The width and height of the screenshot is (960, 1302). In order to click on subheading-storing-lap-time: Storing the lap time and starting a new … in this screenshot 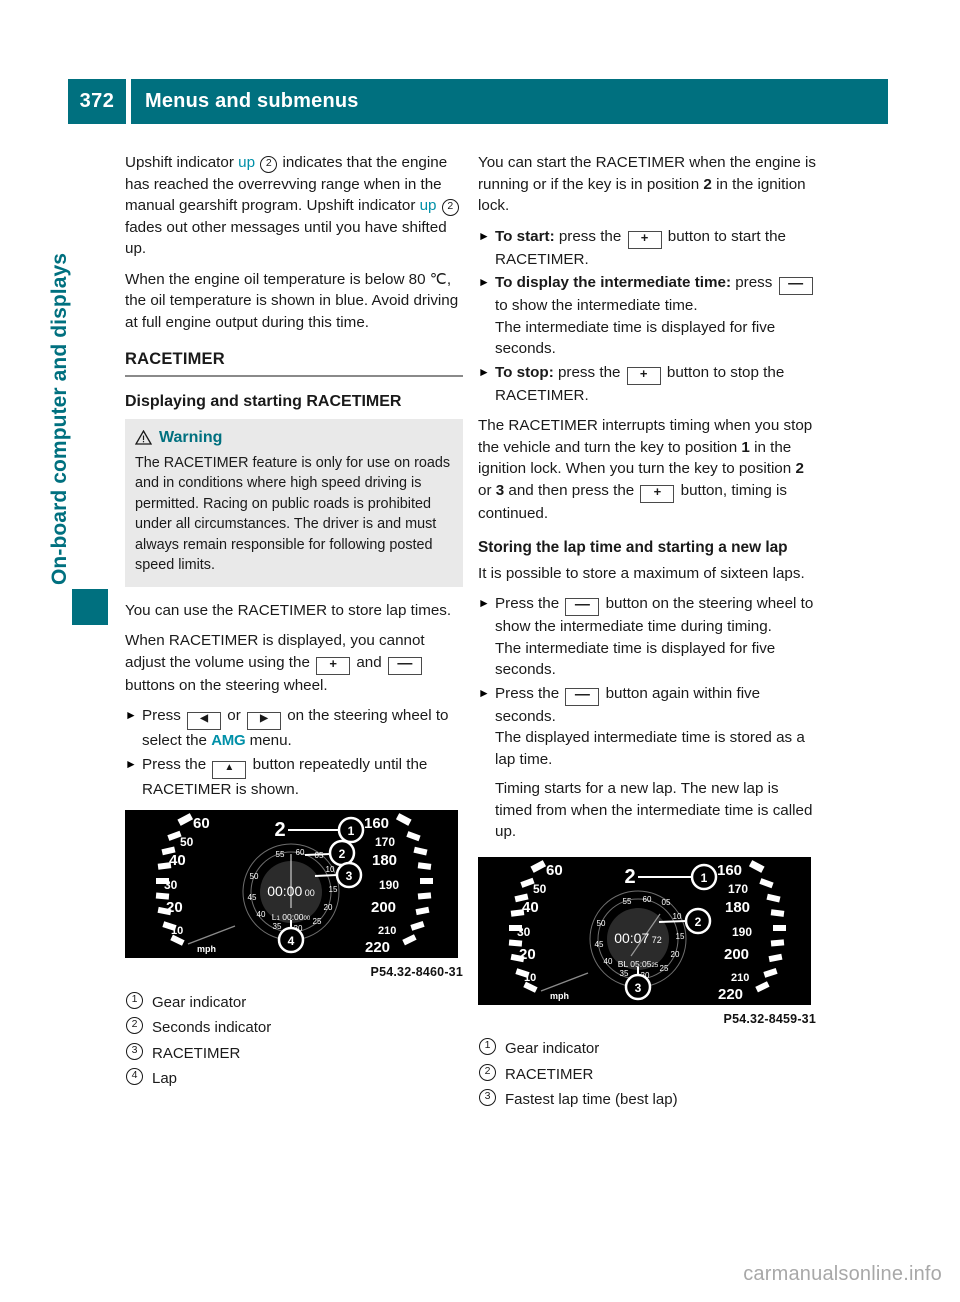, I will do `click(633, 547)`.